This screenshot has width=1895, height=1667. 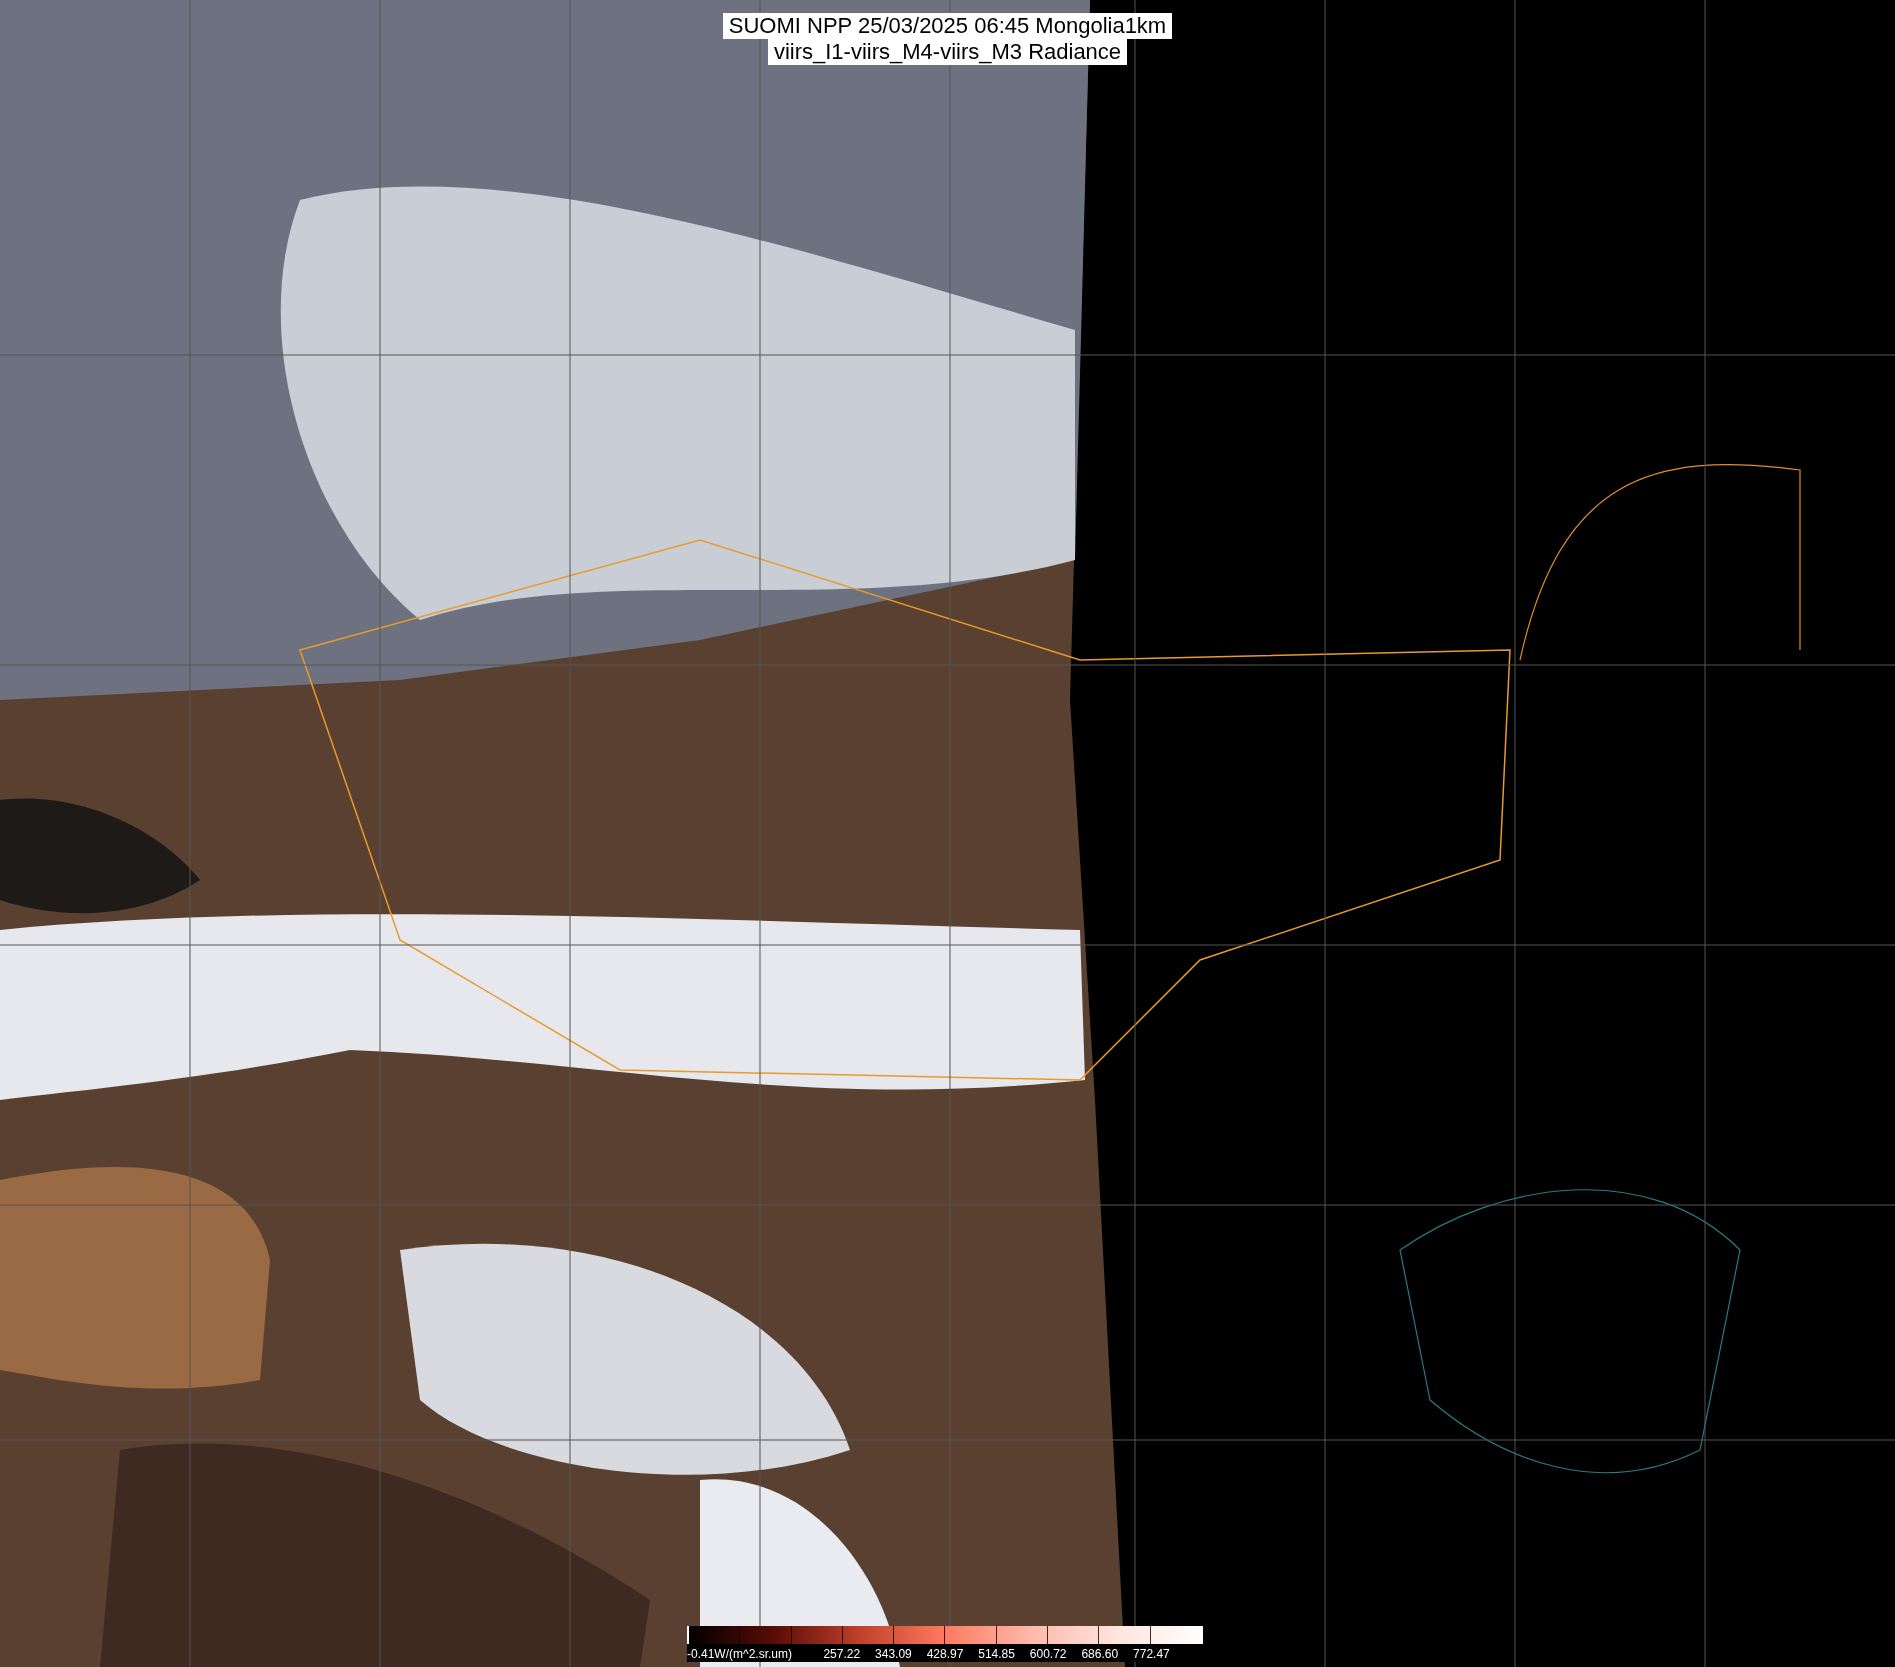 I want to click on tick-label: 600.72, so click(x=1048, y=1654).